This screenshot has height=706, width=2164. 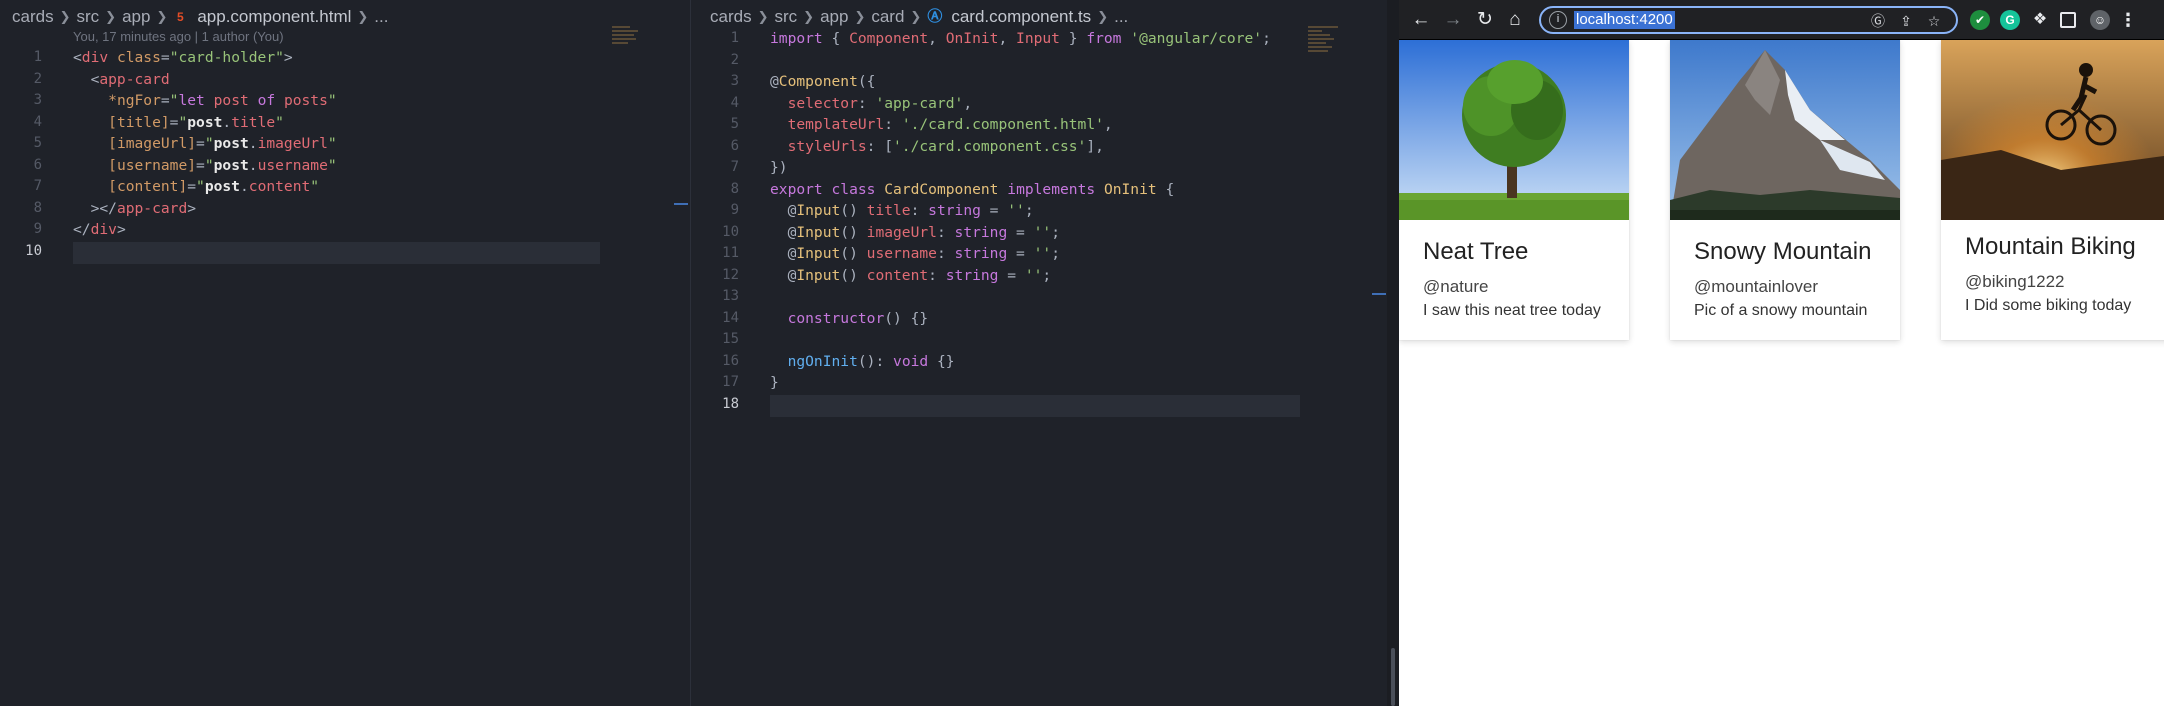 What do you see at coordinates (1906, 21) in the screenshot?
I see `share-icon: ⇪` at bounding box center [1906, 21].